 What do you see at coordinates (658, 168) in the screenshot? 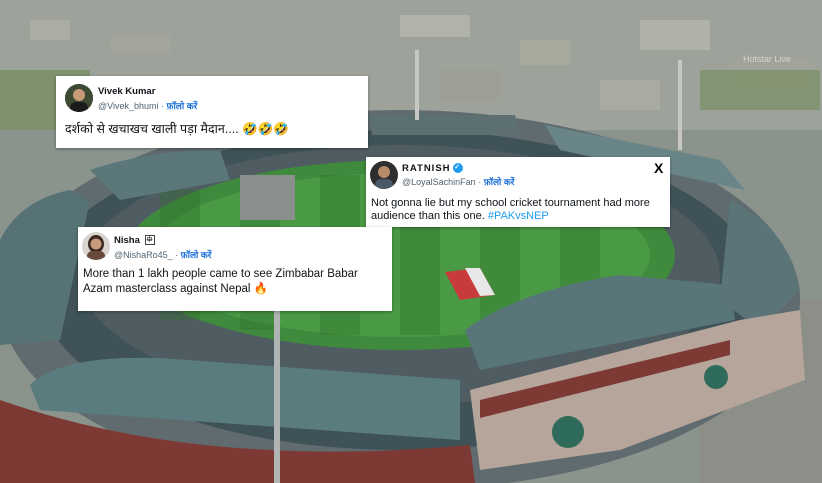
I see `x-logo-icon: X` at bounding box center [658, 168].